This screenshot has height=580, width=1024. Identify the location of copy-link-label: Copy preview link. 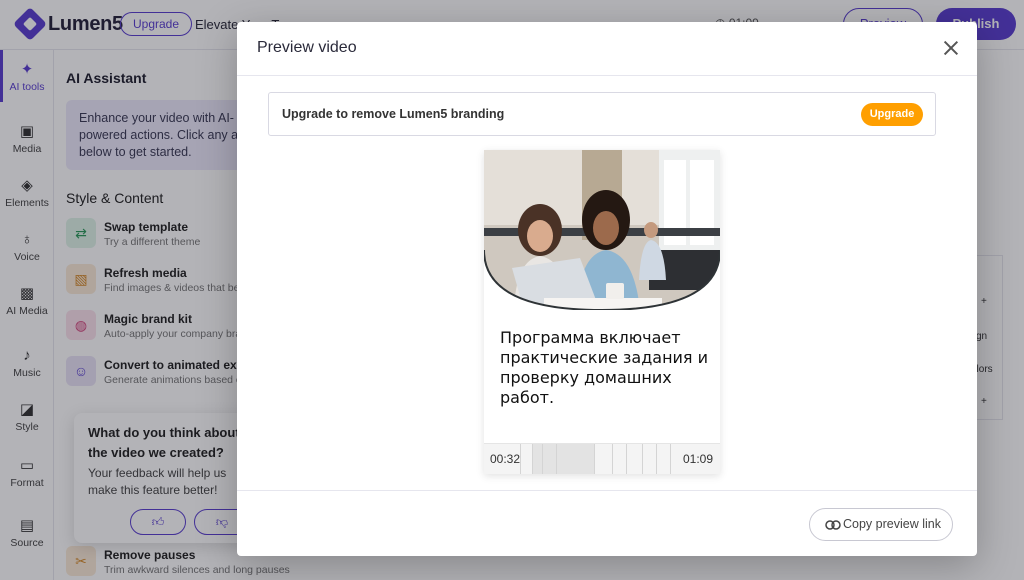
(892, 524).